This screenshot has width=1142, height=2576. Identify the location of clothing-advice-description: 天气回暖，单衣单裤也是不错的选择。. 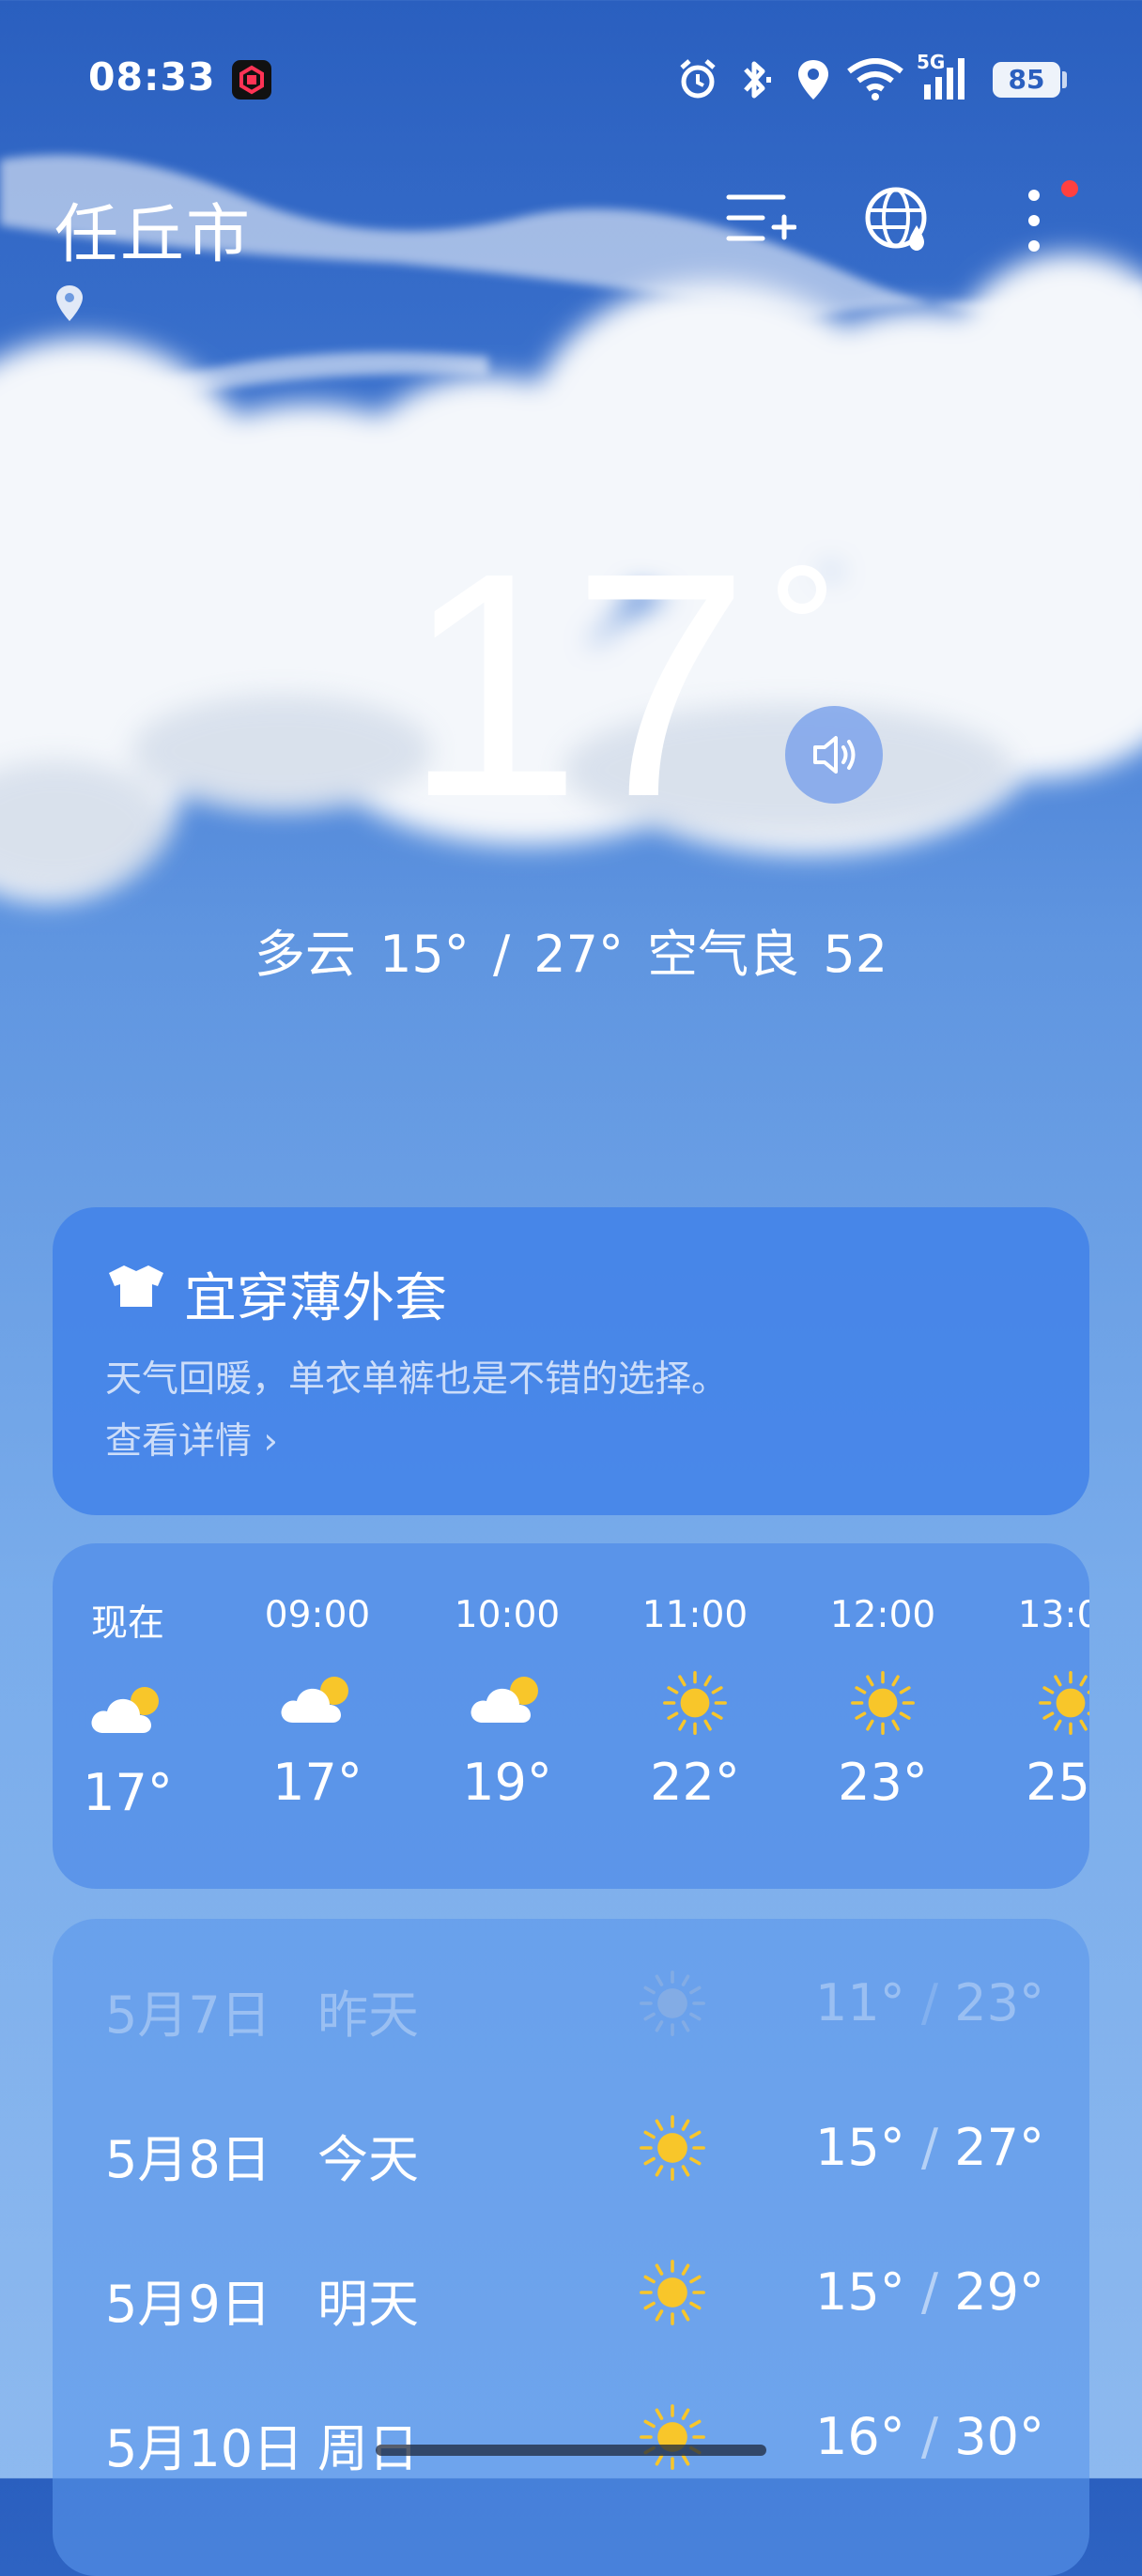
(417, 1380).